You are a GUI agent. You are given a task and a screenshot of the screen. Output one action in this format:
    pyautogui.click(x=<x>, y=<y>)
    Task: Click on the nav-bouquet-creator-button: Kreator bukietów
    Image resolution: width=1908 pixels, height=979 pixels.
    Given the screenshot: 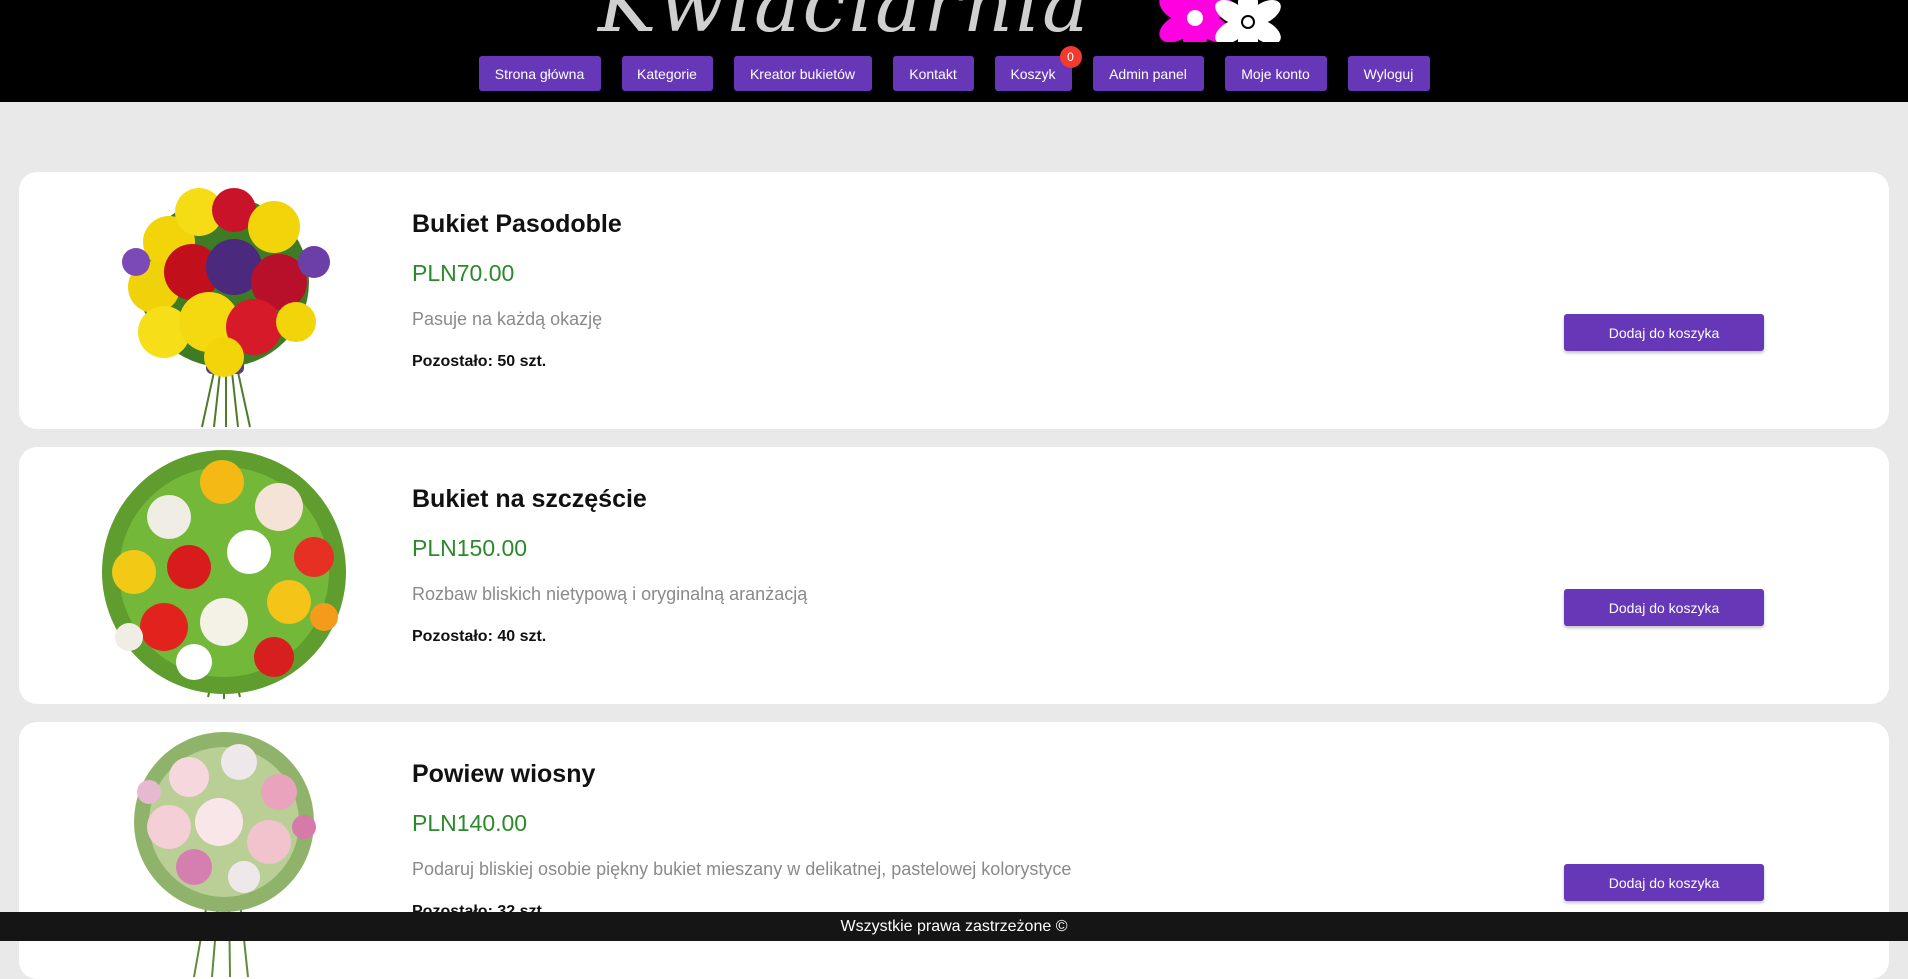 What is the action you would take?
    pyautogui.click(x=802, y=73)
    